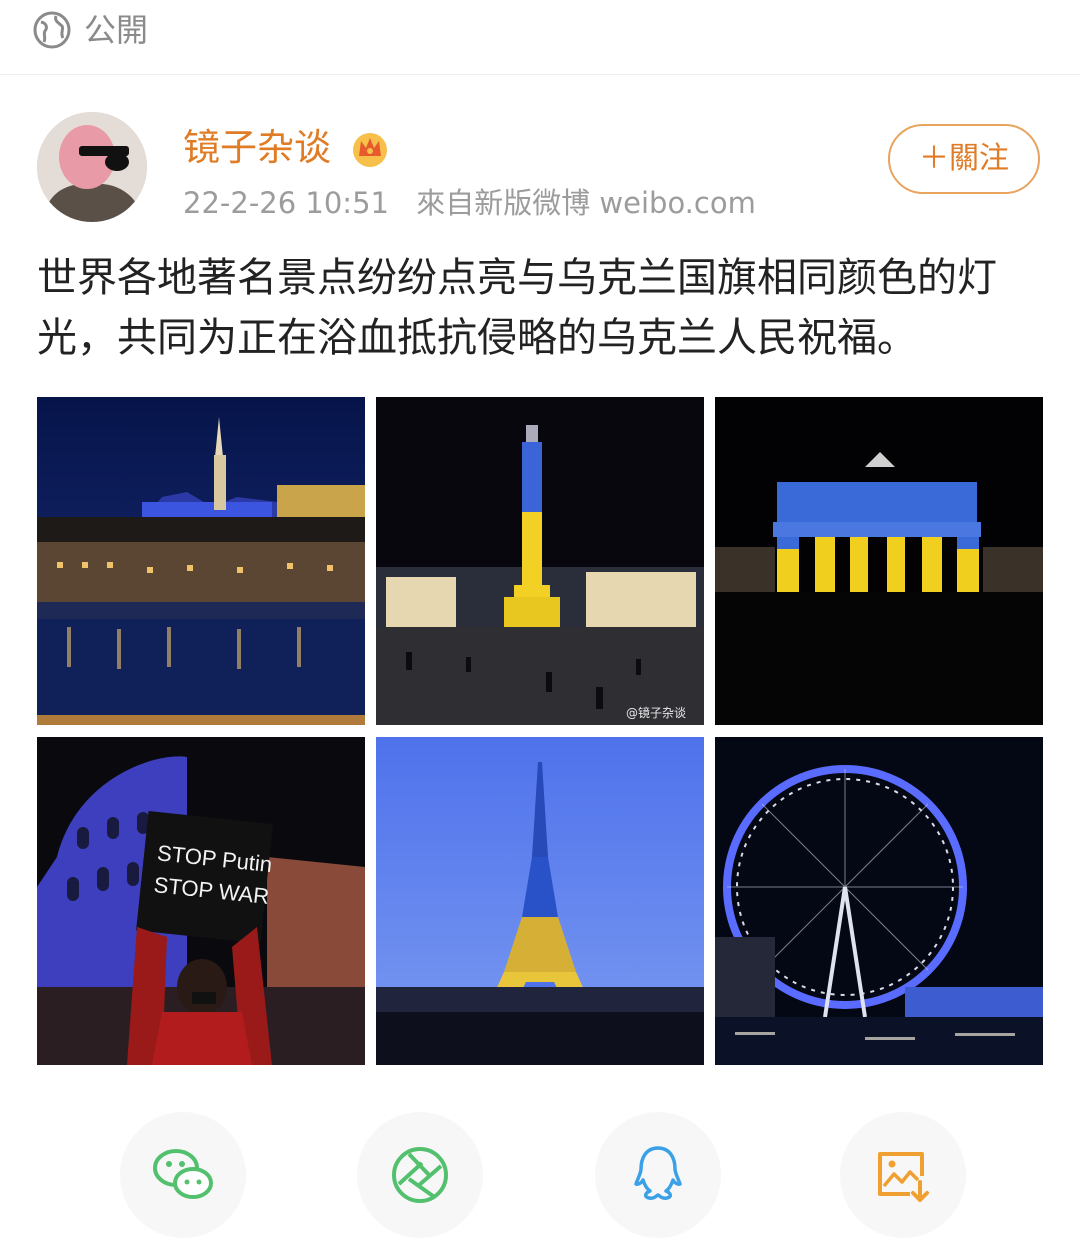 Image resolution: width=1080 pixels, height=1260 pixels. I want to click on colosseum-protest-photo: STOP Putin STOP WAR, so click(201, 901).